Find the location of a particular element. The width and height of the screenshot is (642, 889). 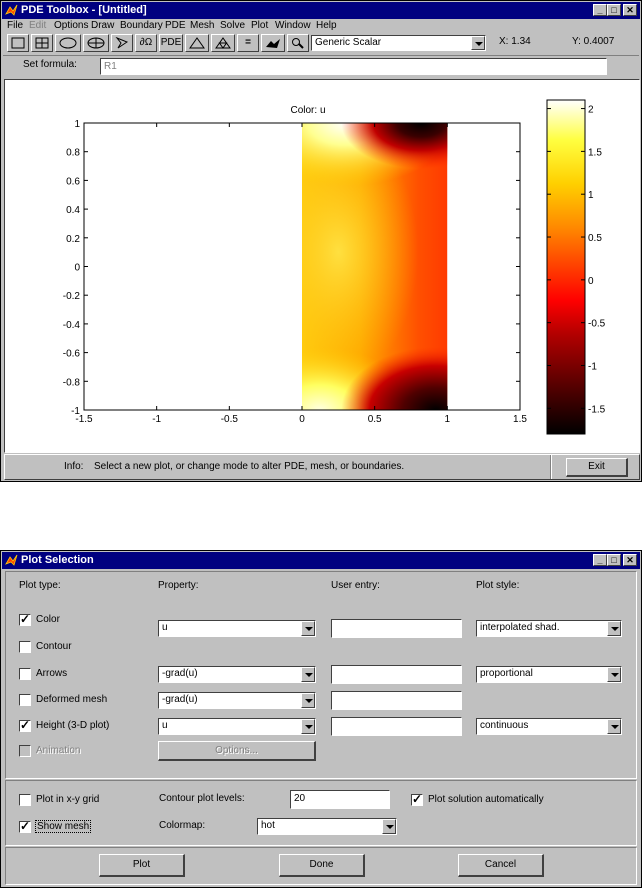

cancel-button: Cancel is located at coordinates (501, 865).